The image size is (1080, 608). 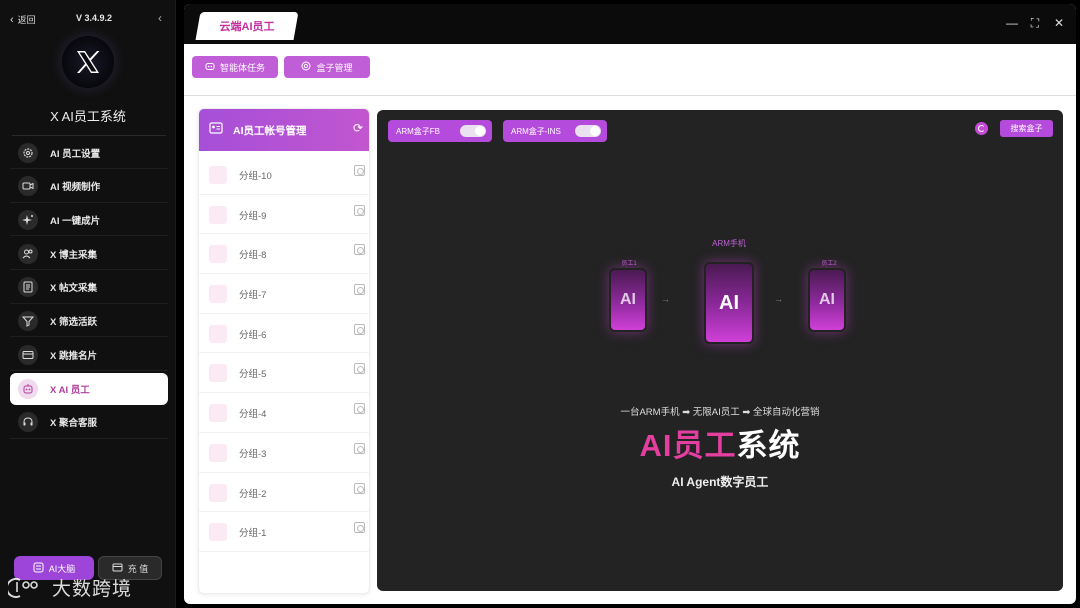 What do you see at coordinates (253, 375) in the screenshot?
I see `group-label: 分组-5` at bounding box center [253, 375].